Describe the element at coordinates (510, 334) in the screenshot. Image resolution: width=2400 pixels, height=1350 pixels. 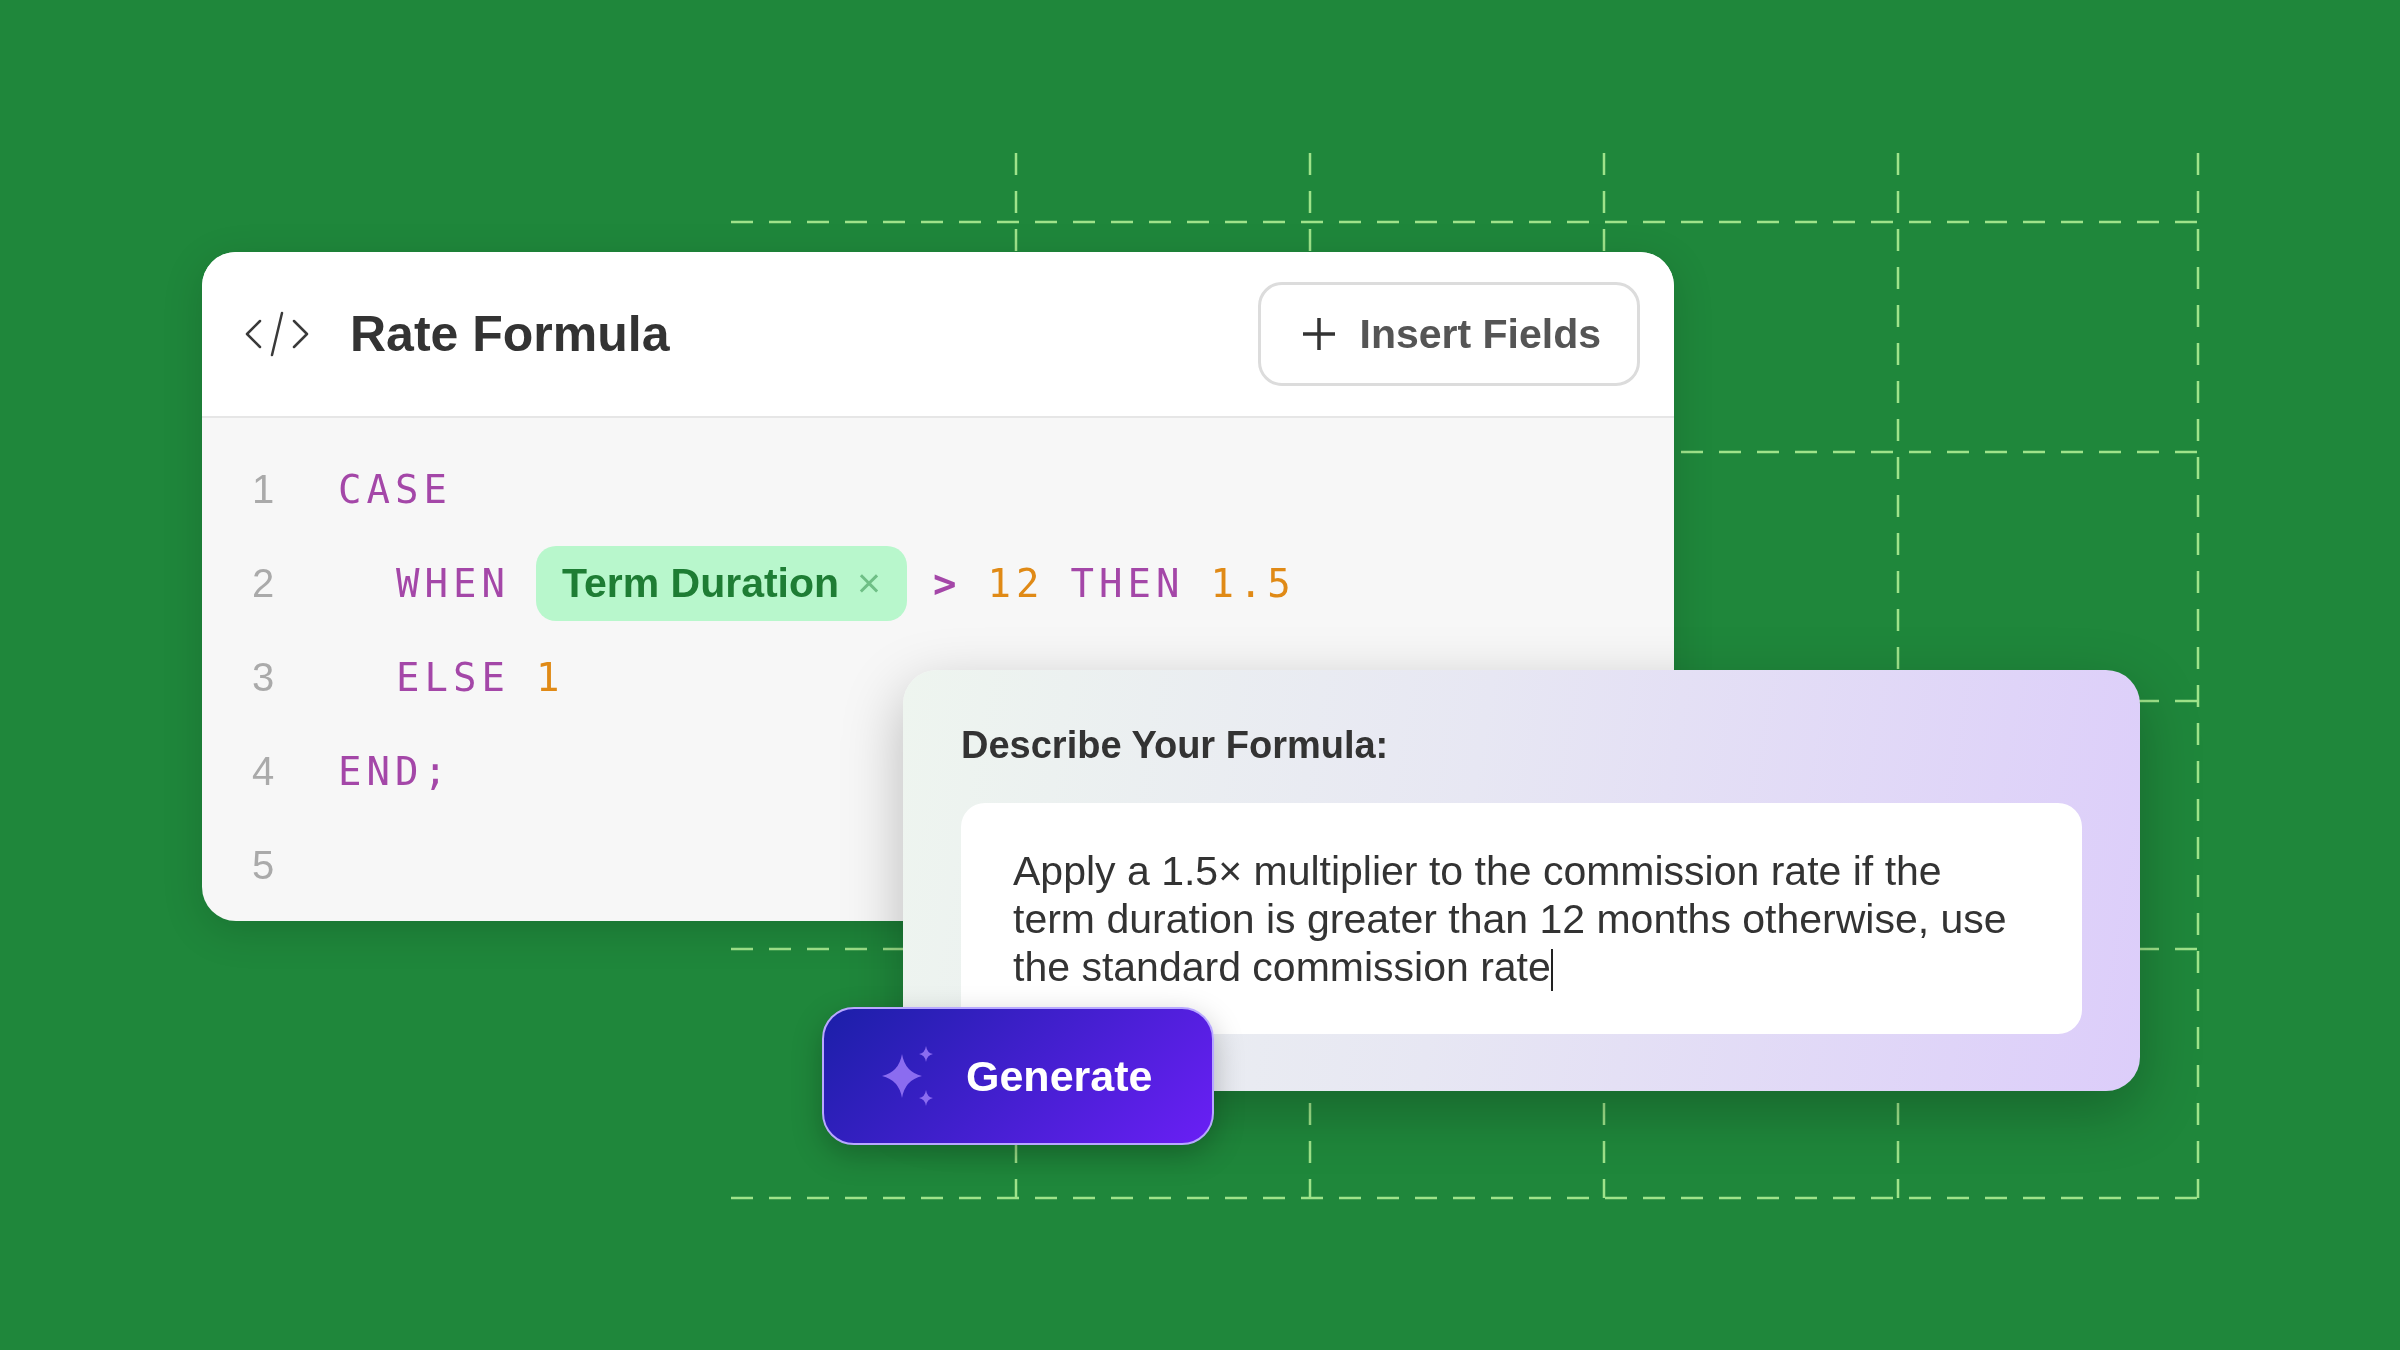
I see `editor-title: Rate Formula` at that location.